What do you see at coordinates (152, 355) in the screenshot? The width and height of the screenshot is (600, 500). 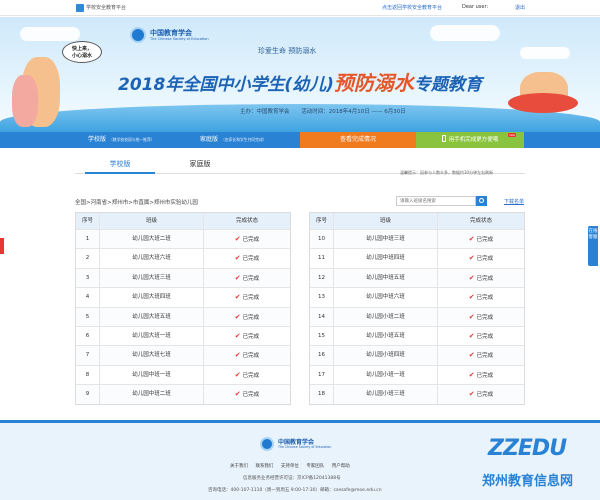 I see `row-class-name: 幼儿园大班七班` at bounding box center [152, 355].